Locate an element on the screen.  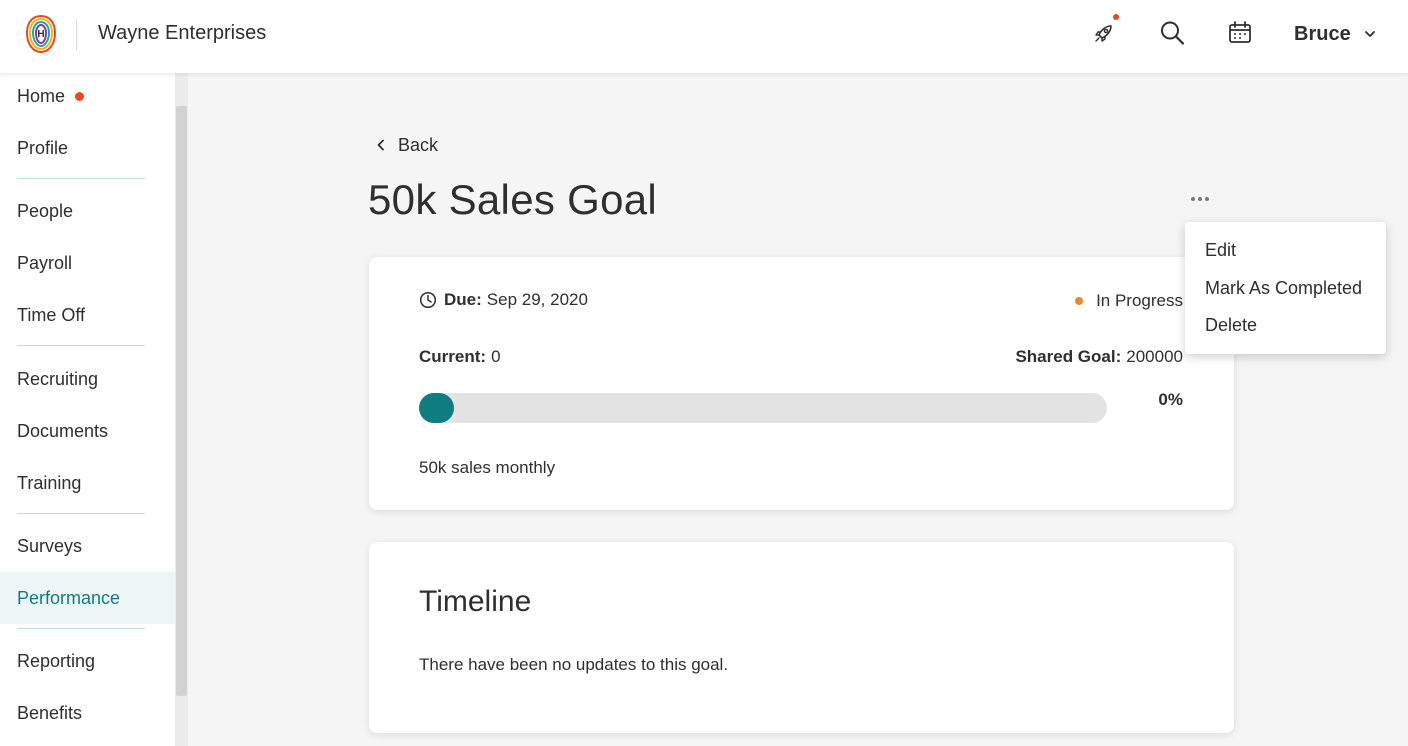
status-dot is located at coordinates (1079, 301).